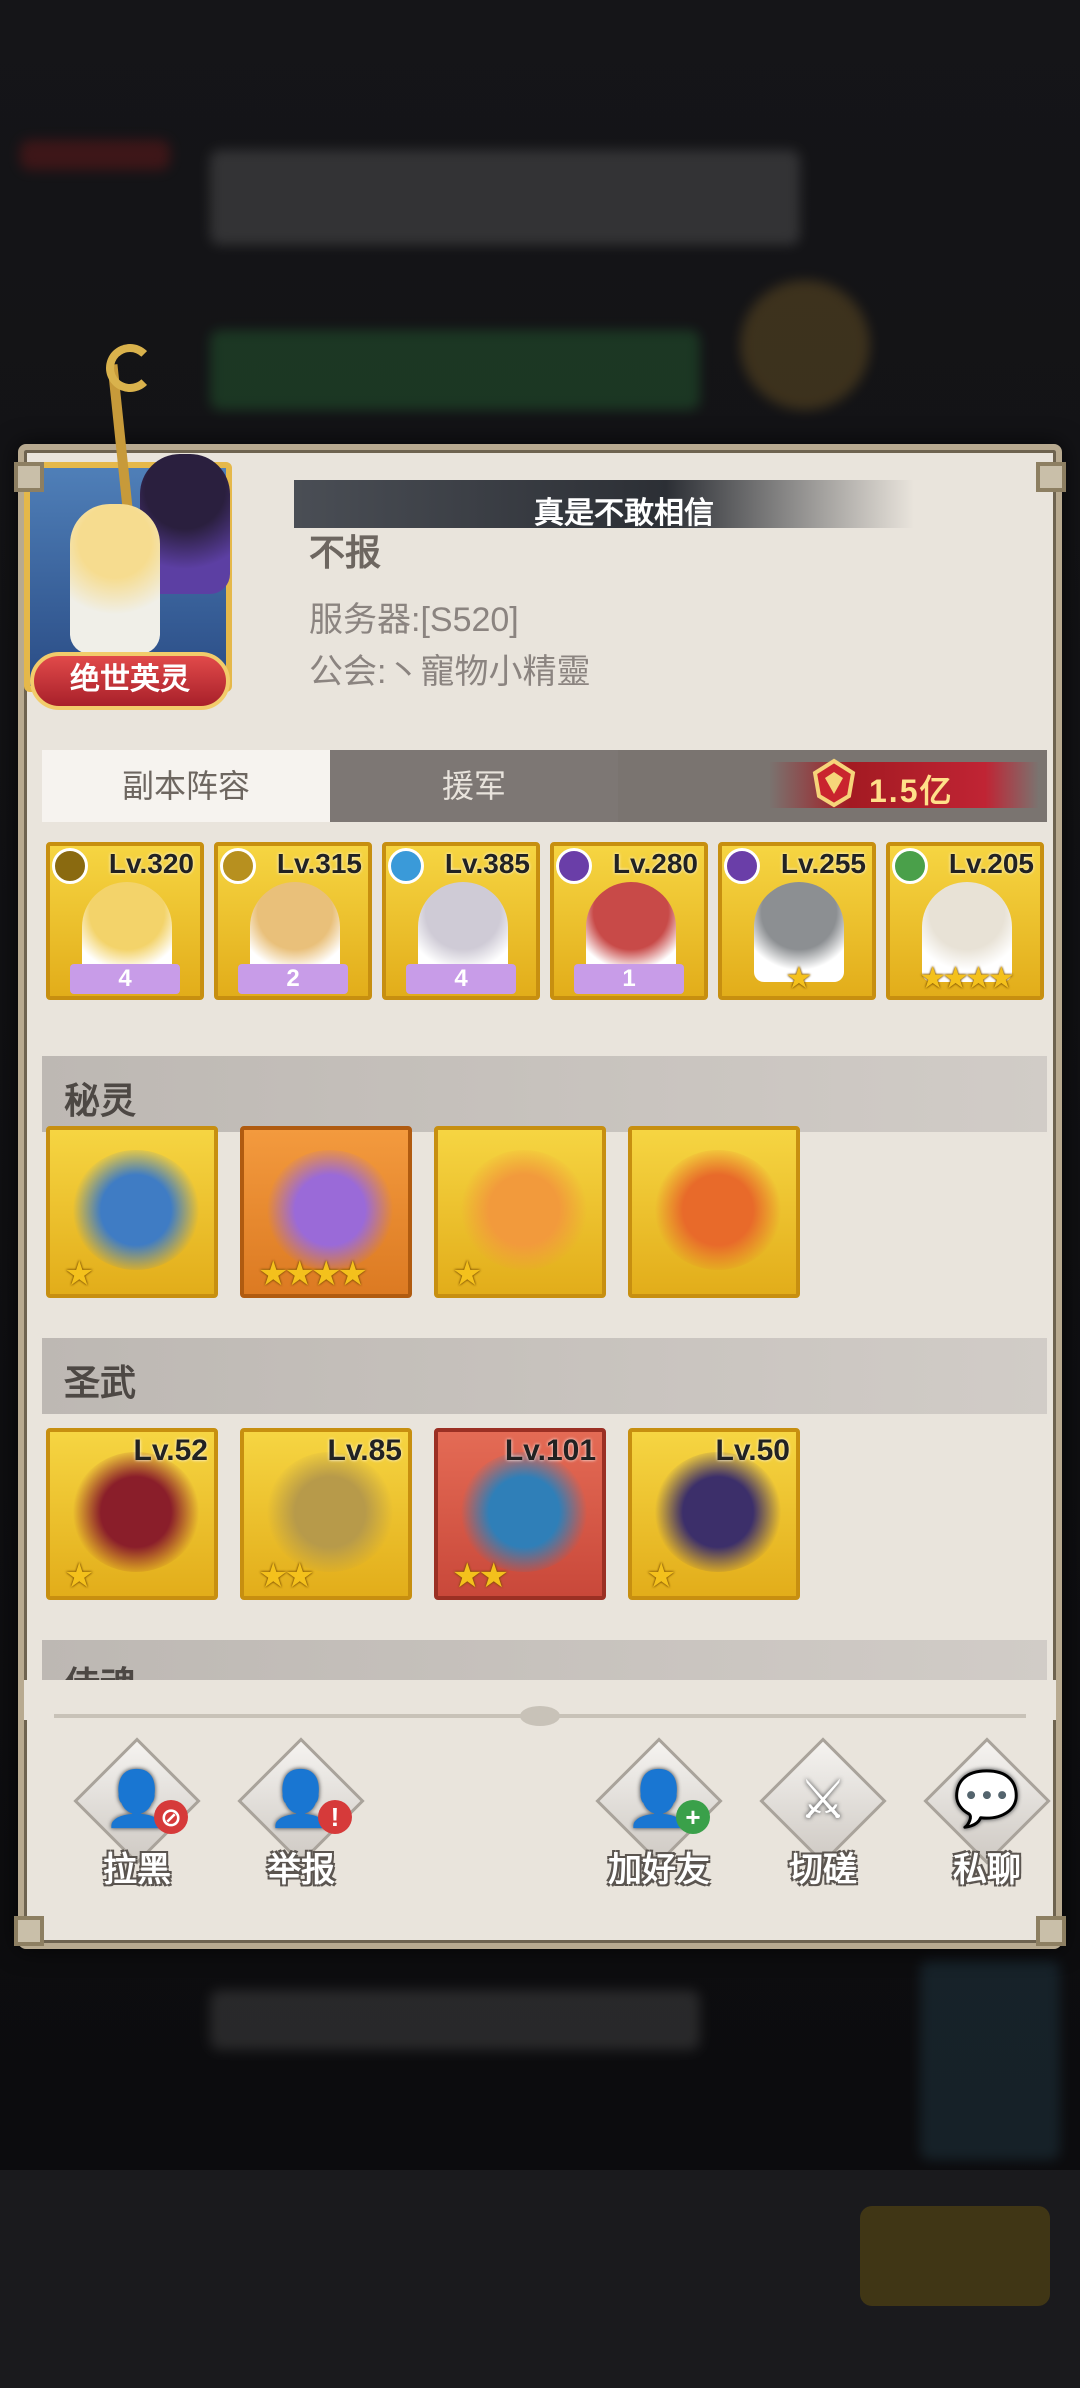 This screenshot has width=1080, height=2388. Describe the element at coordinates (965, 921) in the screenshot. I see `hero-card: Lv.205 ★★★★` at that location.